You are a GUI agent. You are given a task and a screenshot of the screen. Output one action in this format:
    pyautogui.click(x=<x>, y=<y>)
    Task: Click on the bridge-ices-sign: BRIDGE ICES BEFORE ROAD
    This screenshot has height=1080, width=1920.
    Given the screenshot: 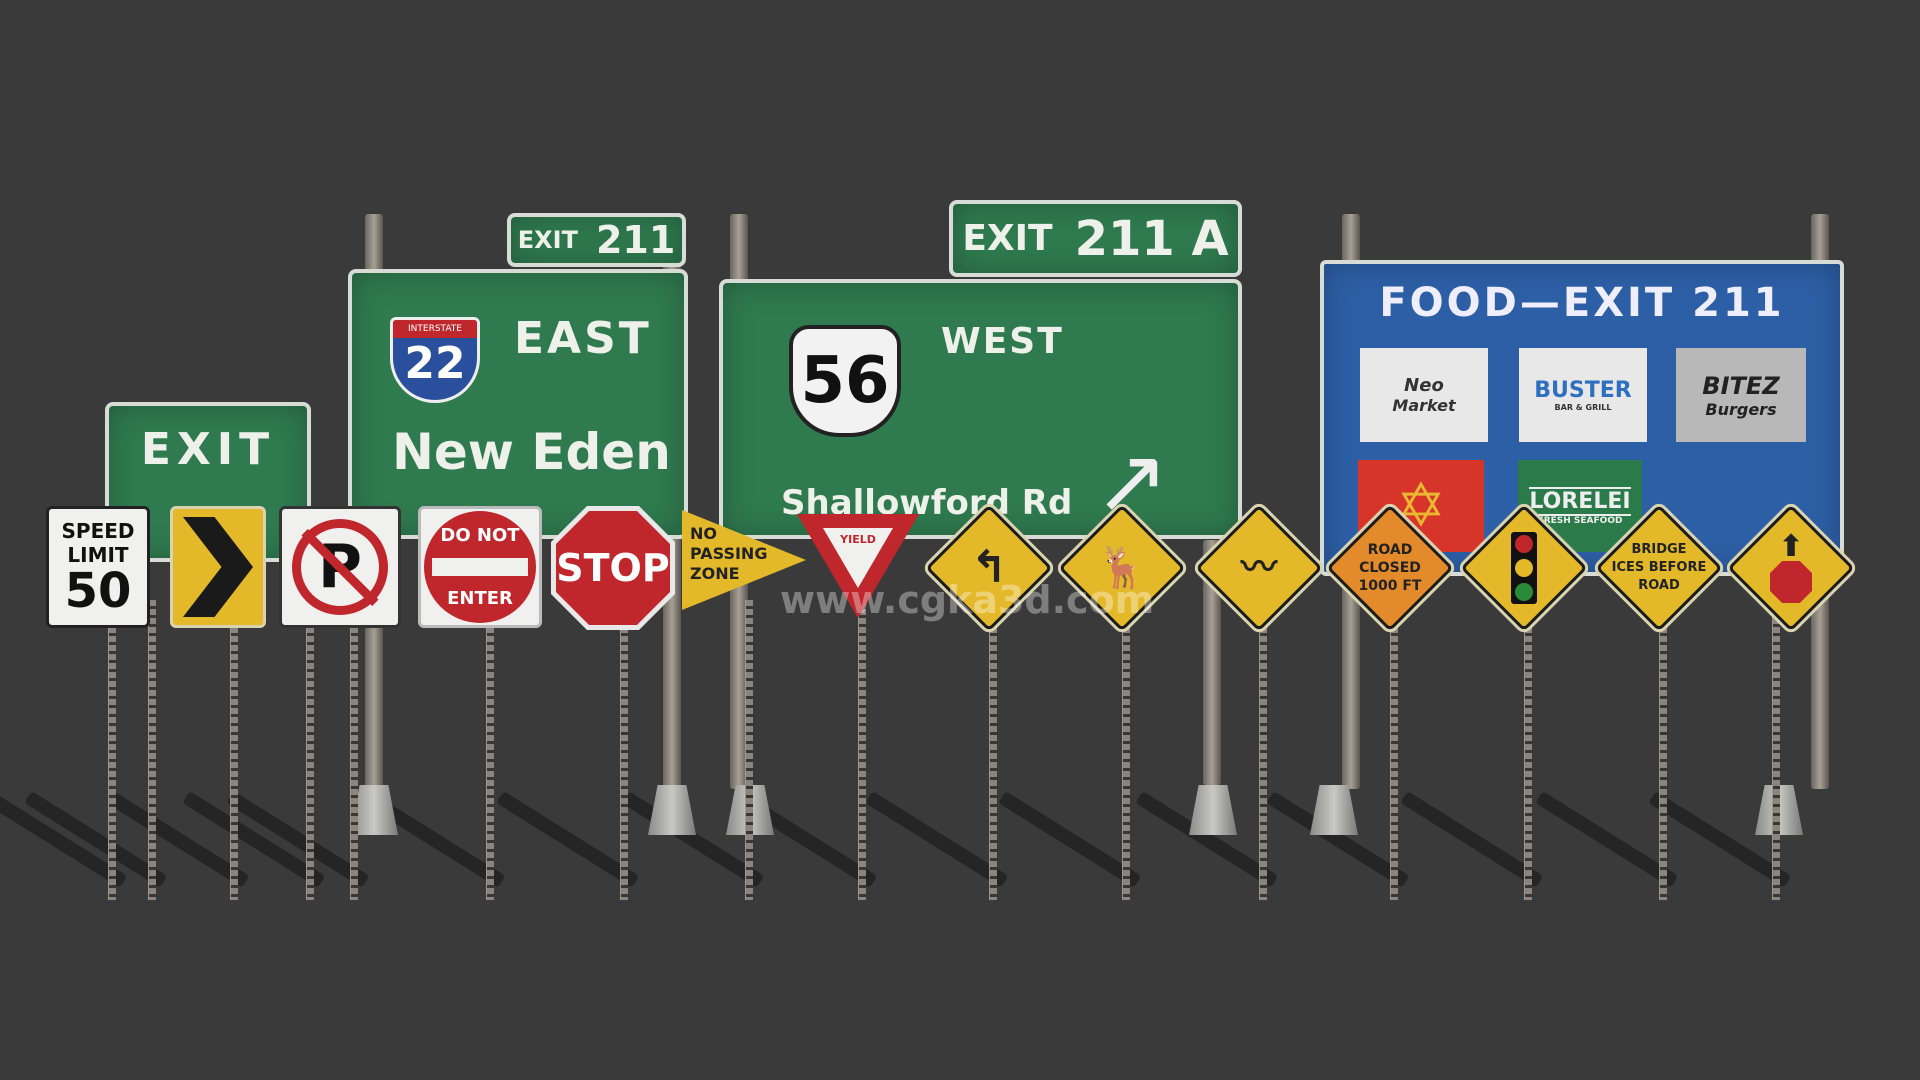 What is the action you would take?
    pyautogui.click(x=1659, y=568)
    